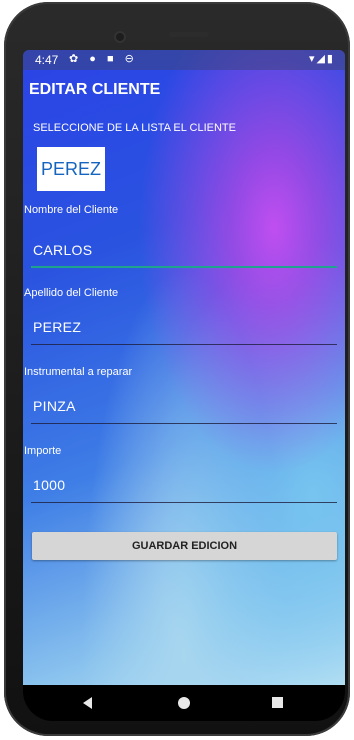  Describe the element at coordinates (184, 408) in the screenshot. I see `instrument-field: PINZA` at that location.